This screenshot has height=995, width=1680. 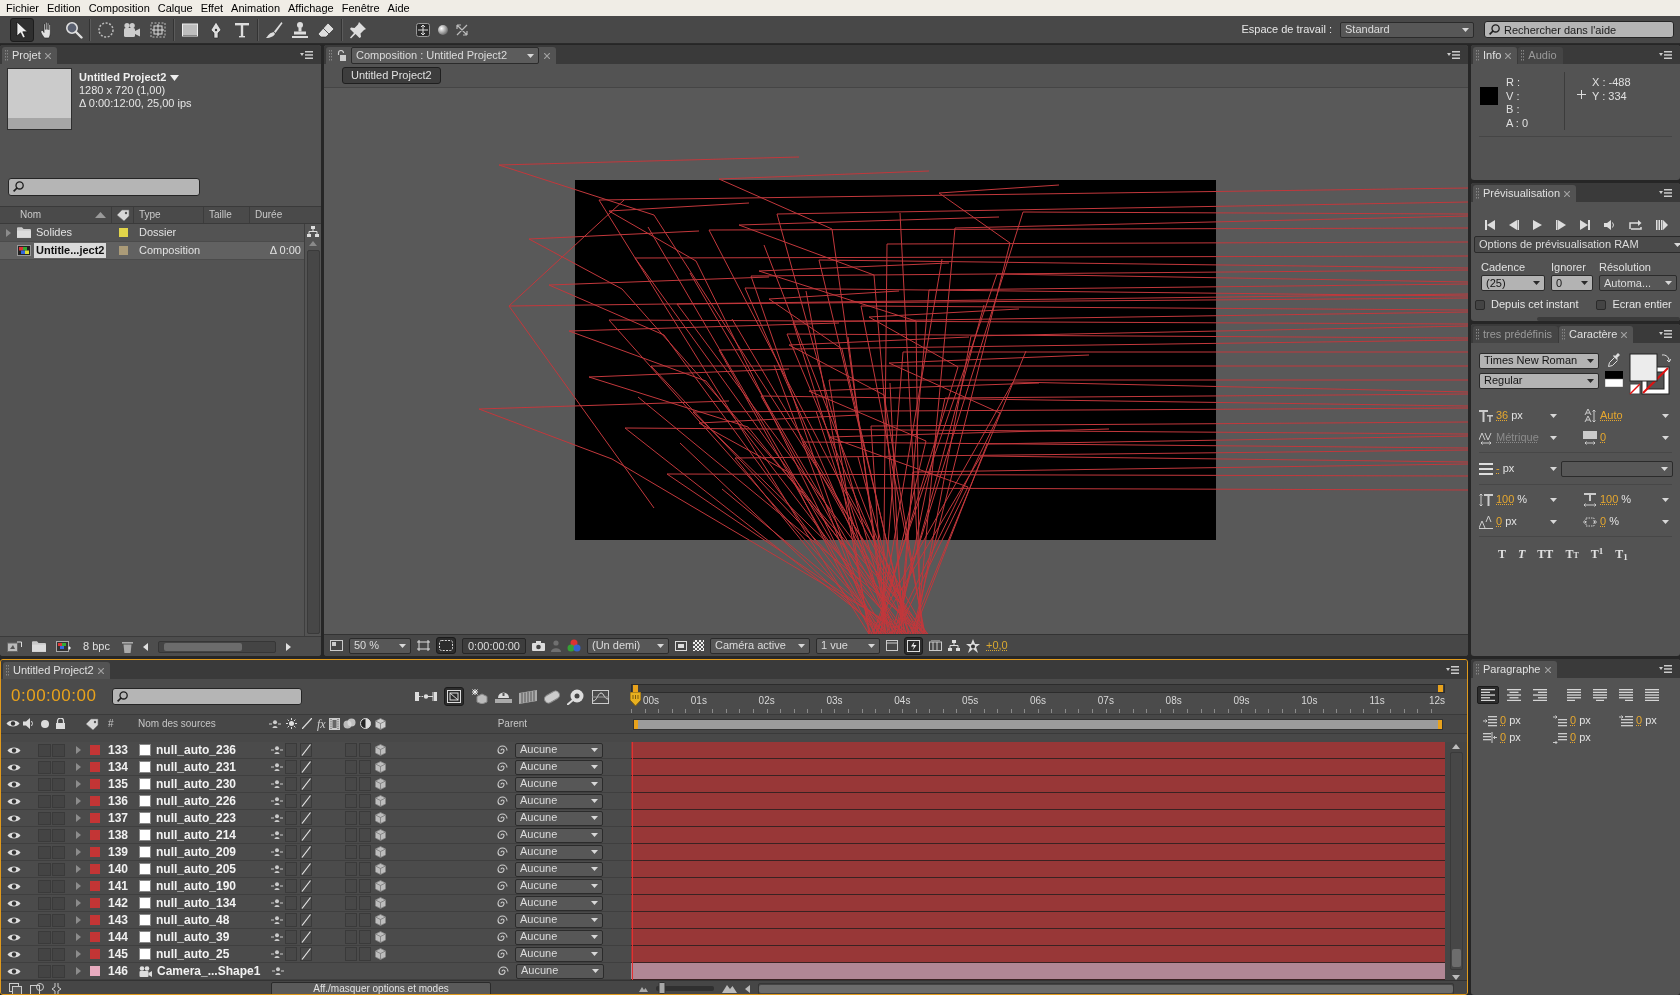 I want to click on panel-tab: Info, so click(x=1495, y=55).